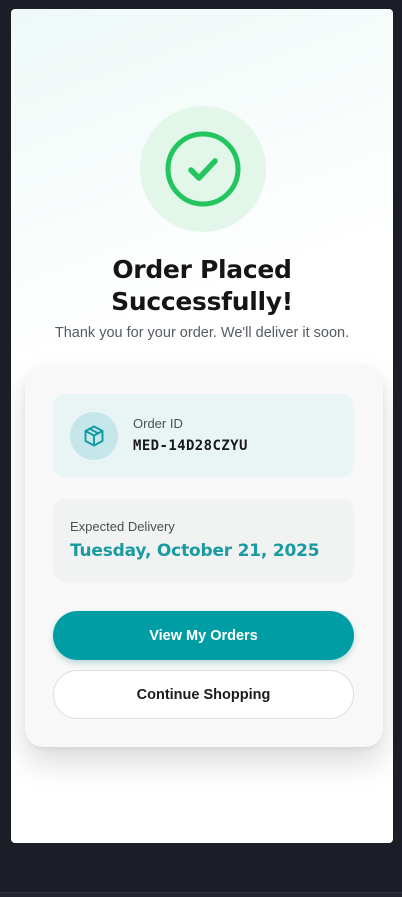 This screenshot has width=402, height=897. What do you see at coordinates (201, 894) in the screenshot?
I see `bottom-bar` at bounding box center [201, 894].